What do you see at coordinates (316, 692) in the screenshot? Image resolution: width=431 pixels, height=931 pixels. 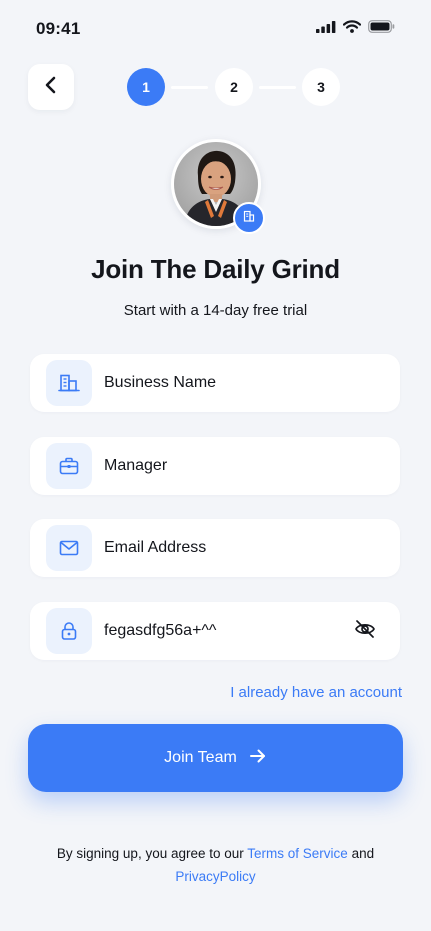 I see `login-link: I already have an account` at bounding box center [316, 692].